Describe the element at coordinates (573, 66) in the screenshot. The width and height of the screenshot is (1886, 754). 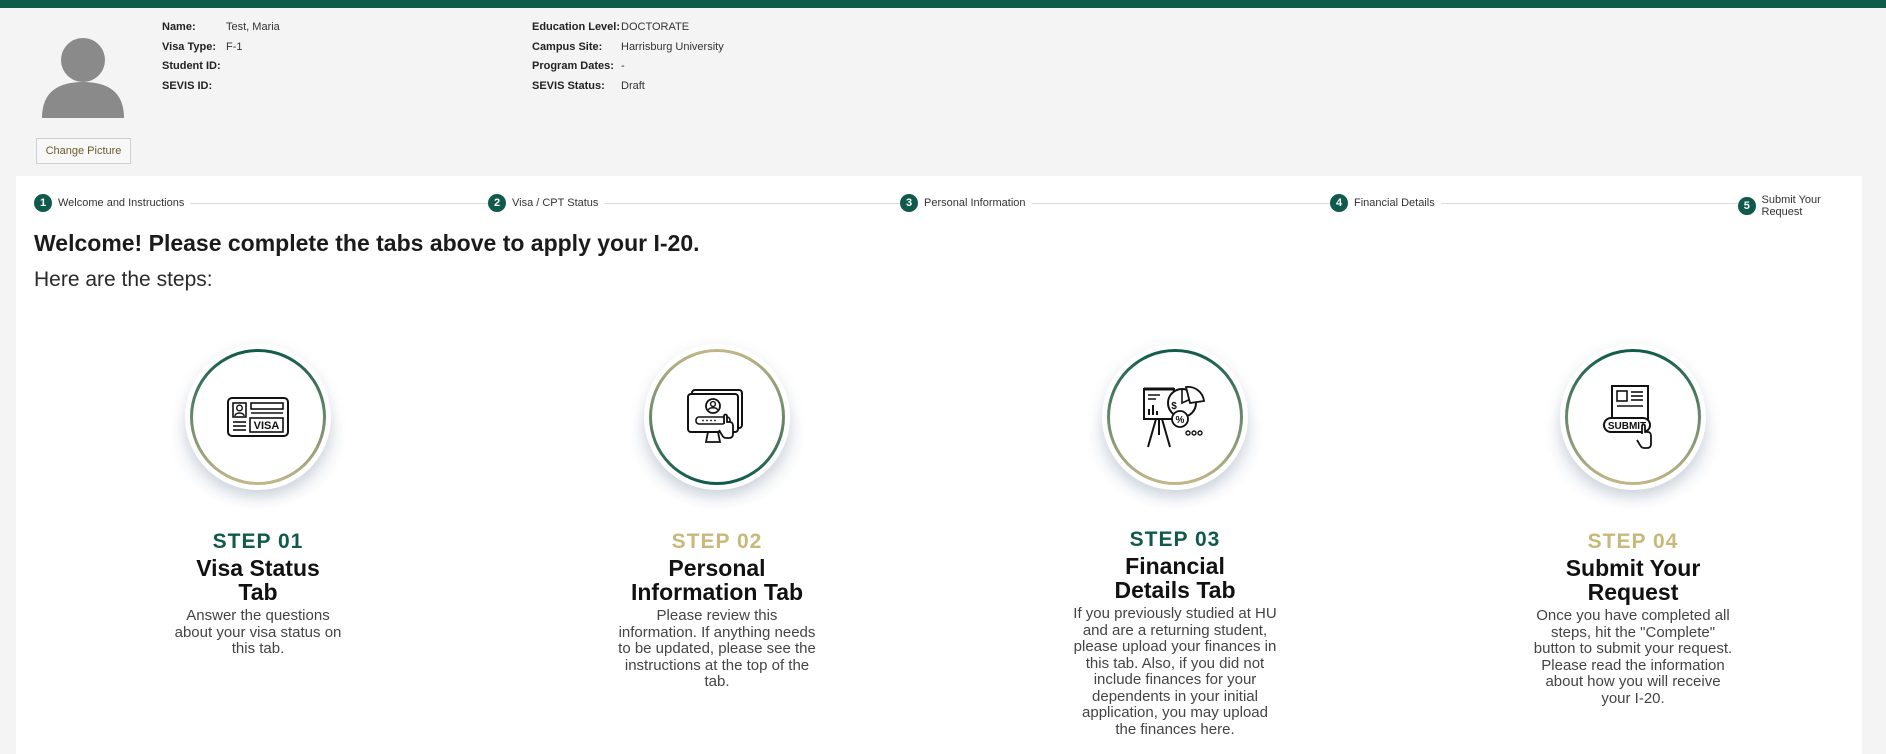
I see `program-dates-label: Program Dates:` at that location.